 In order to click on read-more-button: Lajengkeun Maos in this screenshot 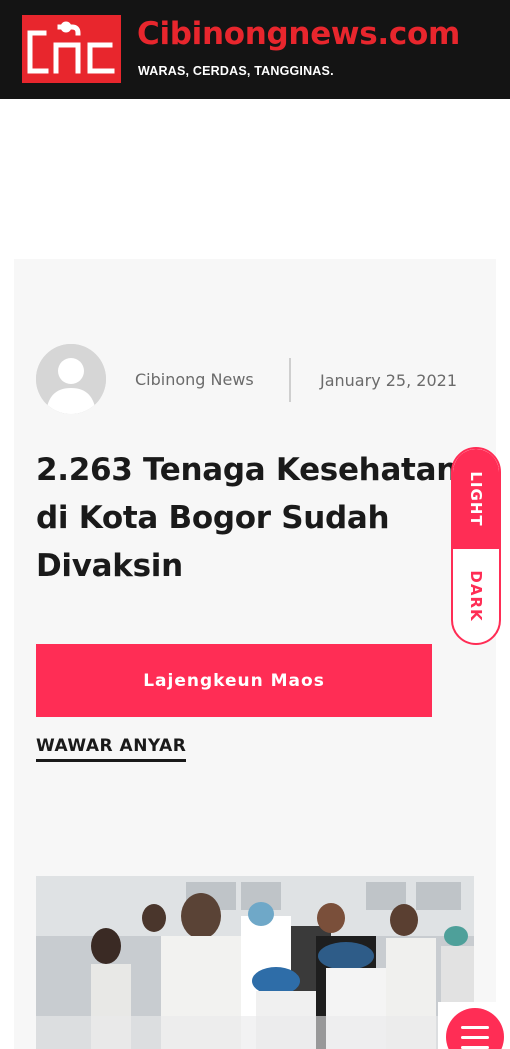, I will do `click(234, 680)`.